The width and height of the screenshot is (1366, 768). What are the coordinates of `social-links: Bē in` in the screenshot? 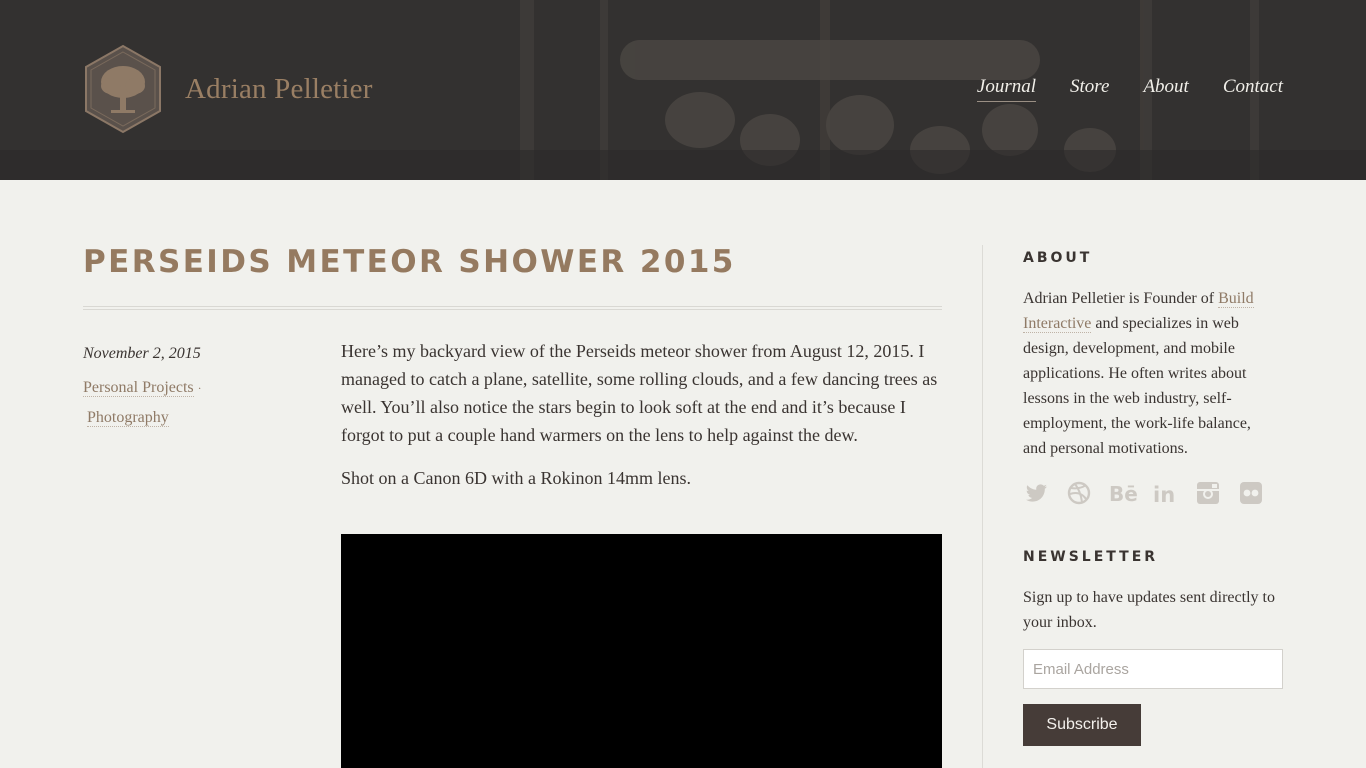 It's located at (1143, 493).